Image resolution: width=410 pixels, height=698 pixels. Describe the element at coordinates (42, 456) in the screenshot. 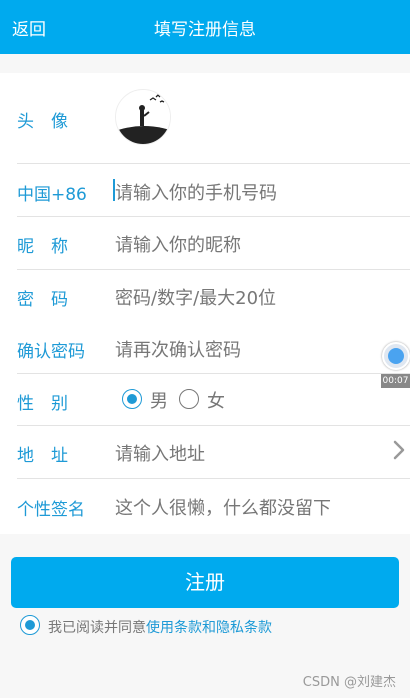

I see `address-label: 地 址` at that location.